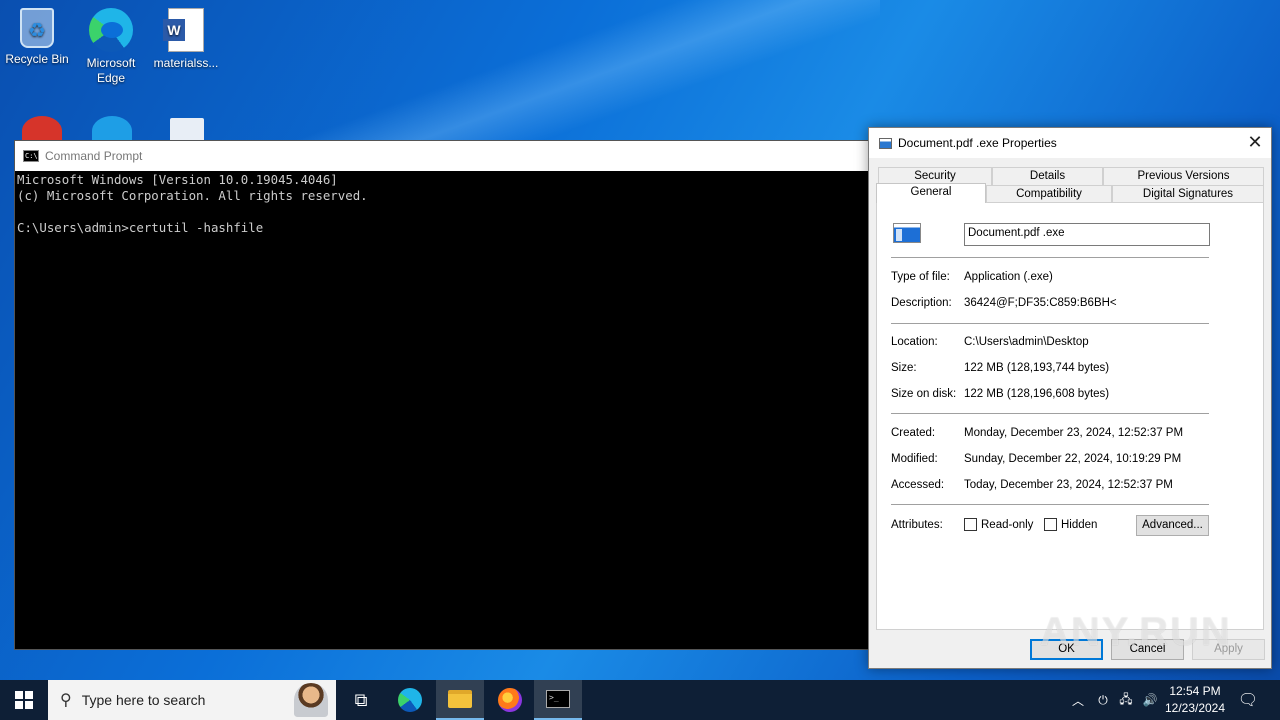 The height and width of the screenshot is (720, 1280). I want to click on console-line: C:\Users\admin>certutil -hashfile, so click(140, 227).